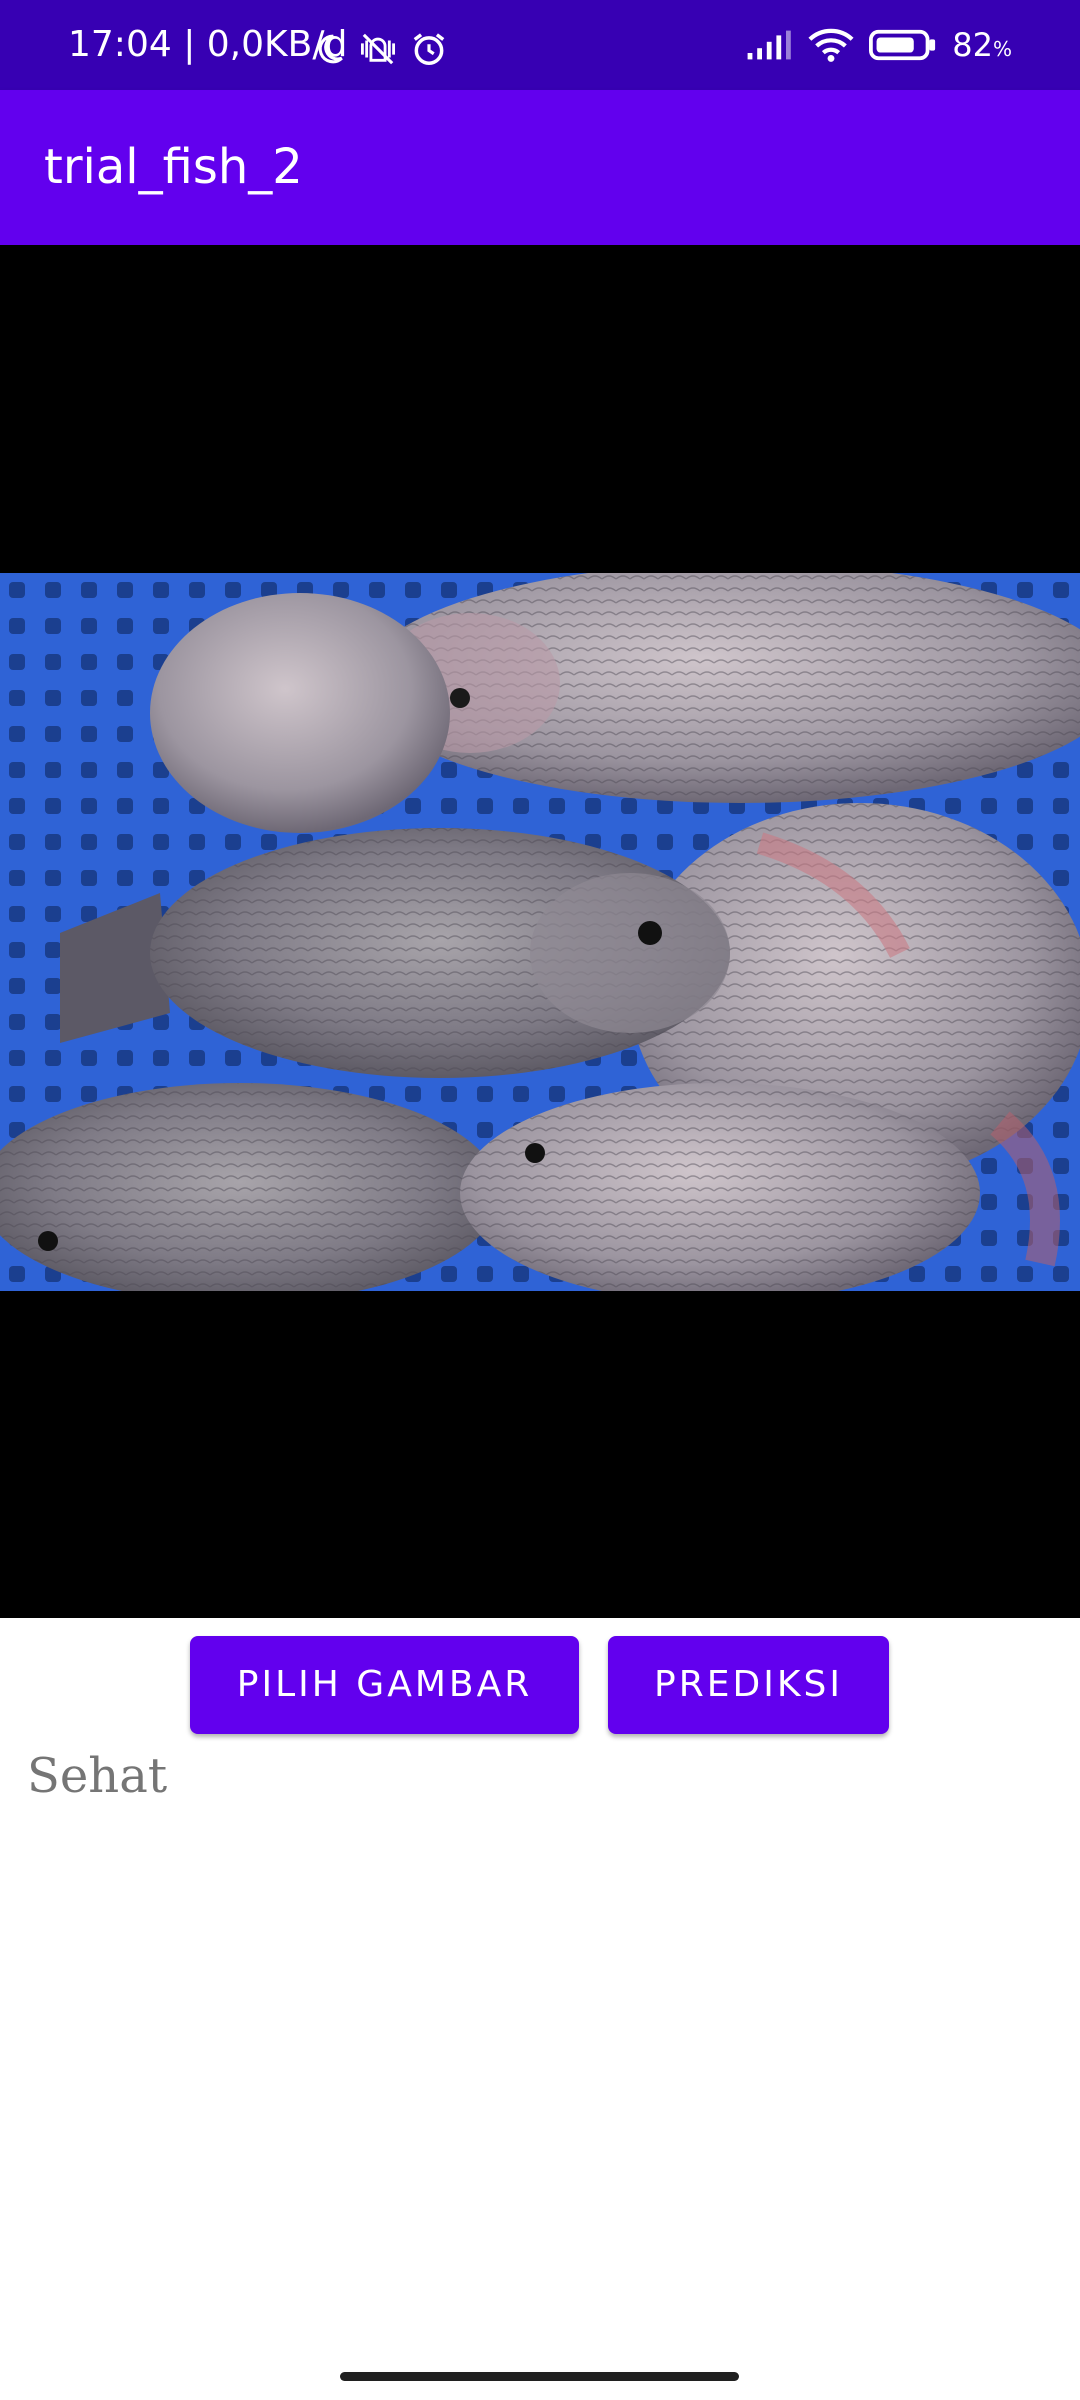 This screenshot has height=2400, width=1080. What do you see at coordinates (173, 167) in the screenshot?
I see `app-title: trial_fish_2` at bounding box center [173, 167].